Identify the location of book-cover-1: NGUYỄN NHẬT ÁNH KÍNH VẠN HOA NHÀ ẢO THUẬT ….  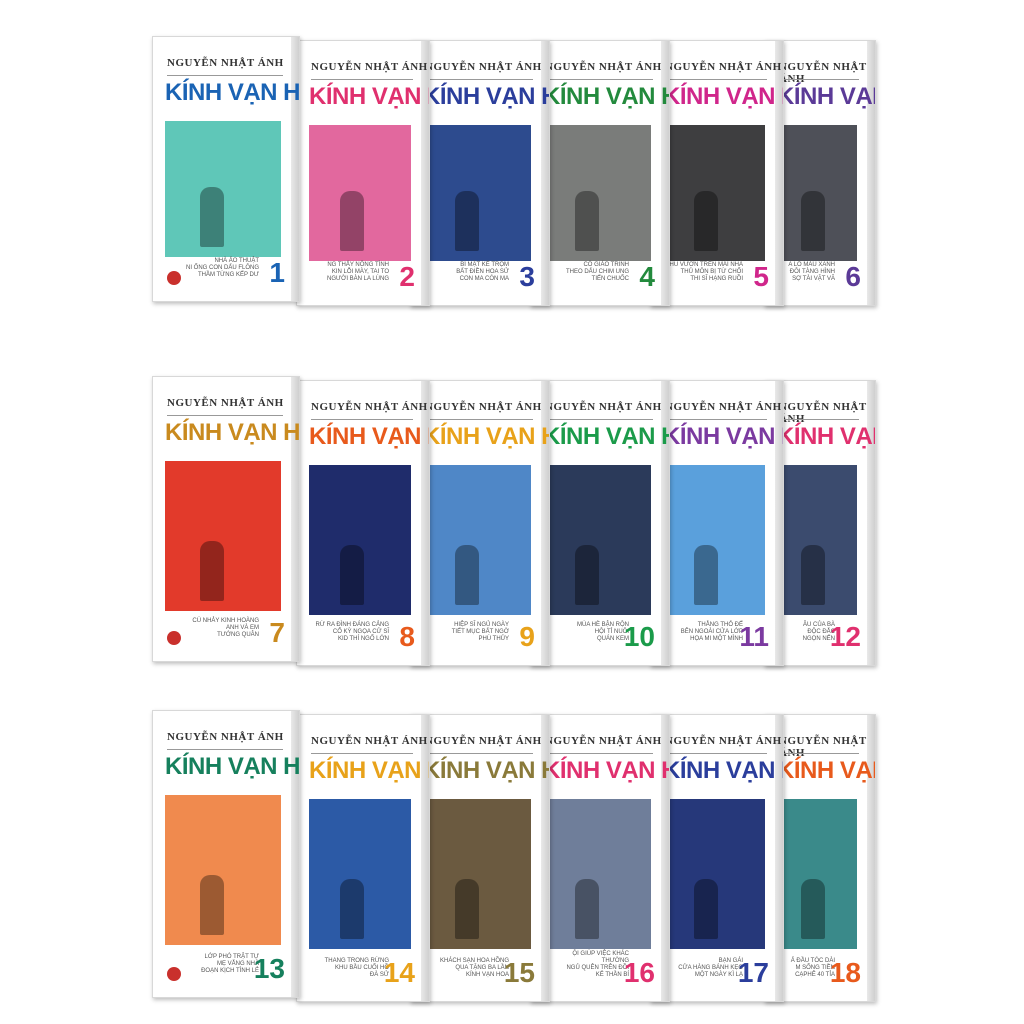
(226, 169).